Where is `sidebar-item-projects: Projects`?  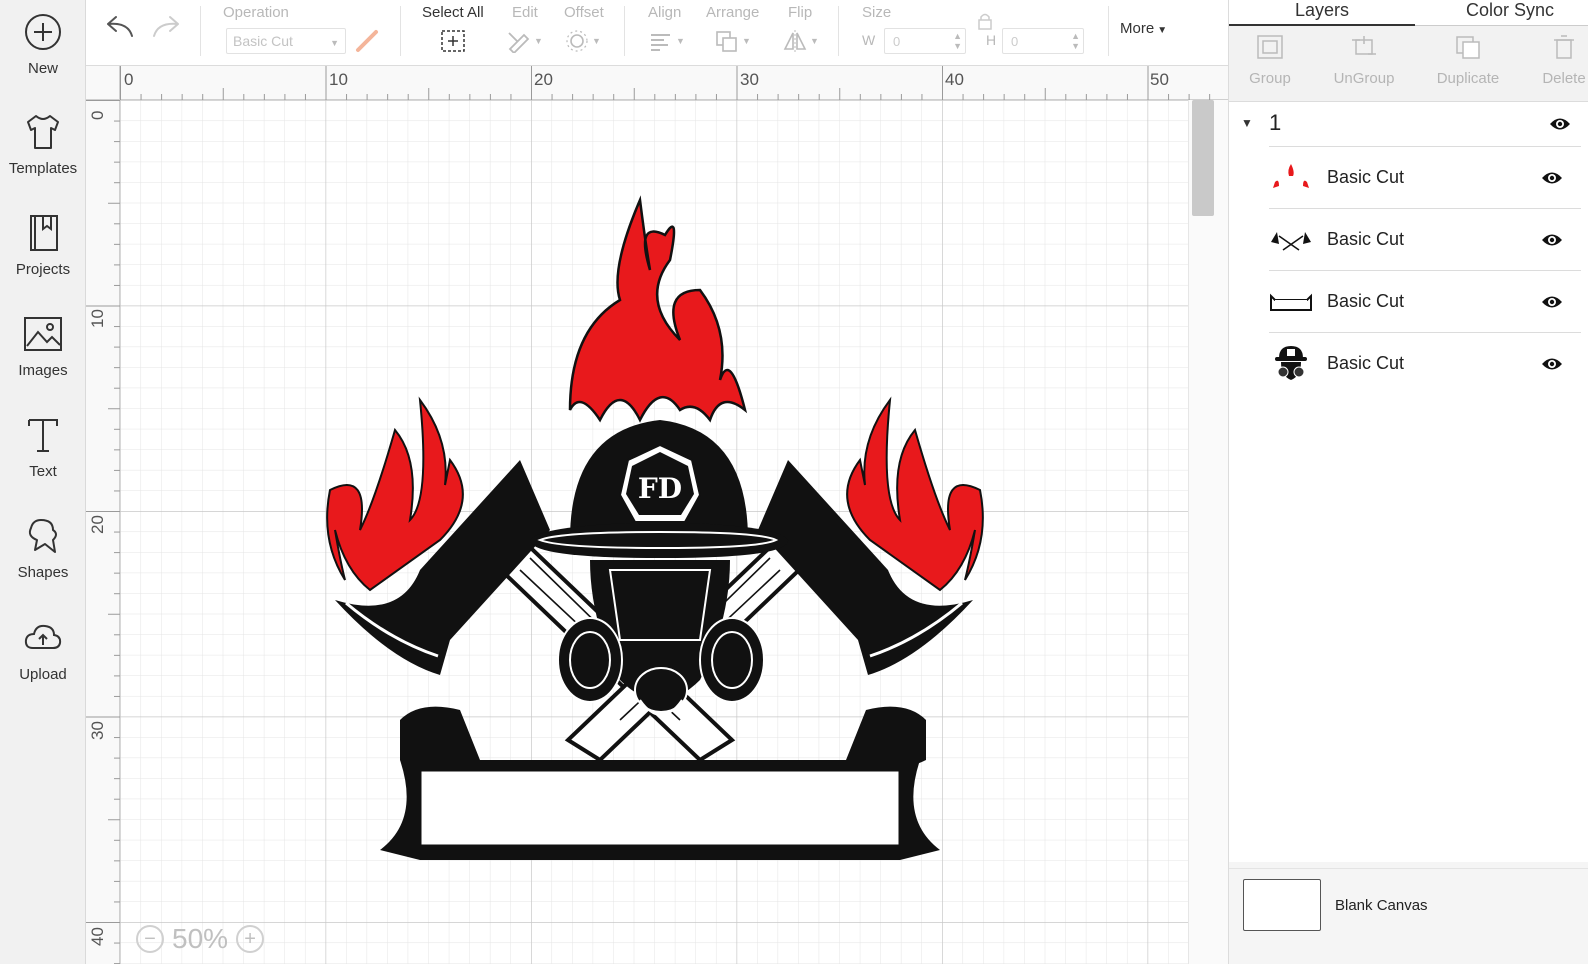 sidebar-item-projects: Projects is located at coordinates (43, 253).